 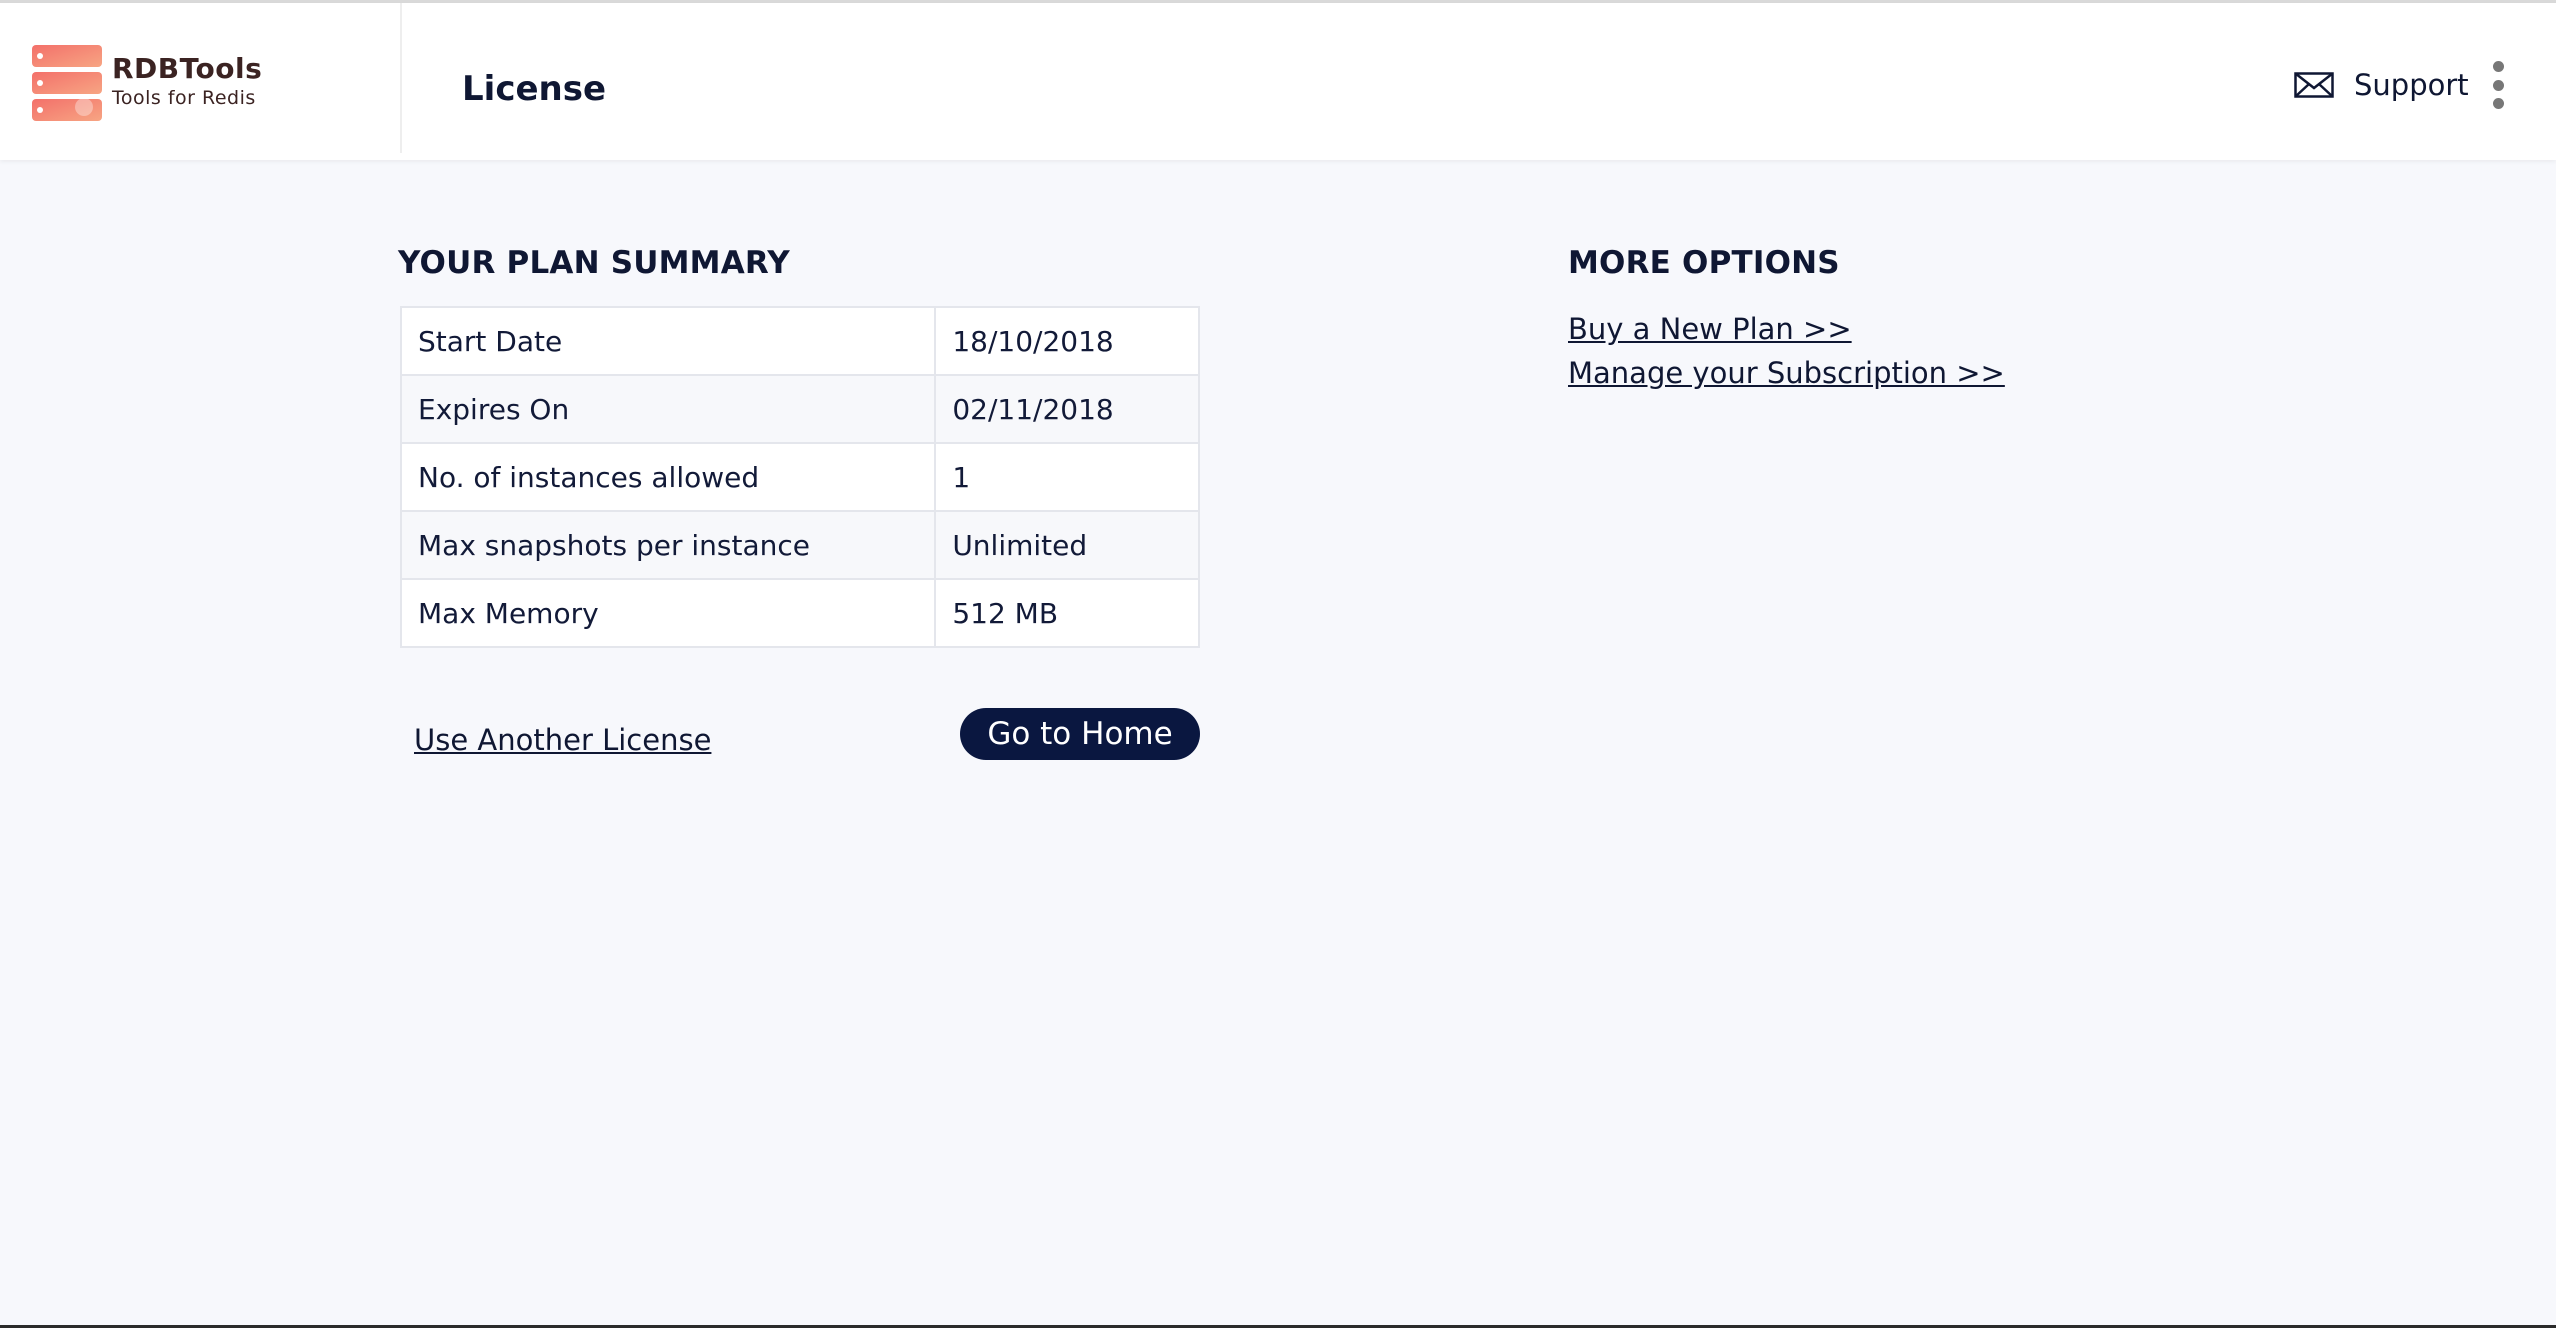 I want to click on more-options-title: MORE OPTIONS, so click(x=1704, y=263).